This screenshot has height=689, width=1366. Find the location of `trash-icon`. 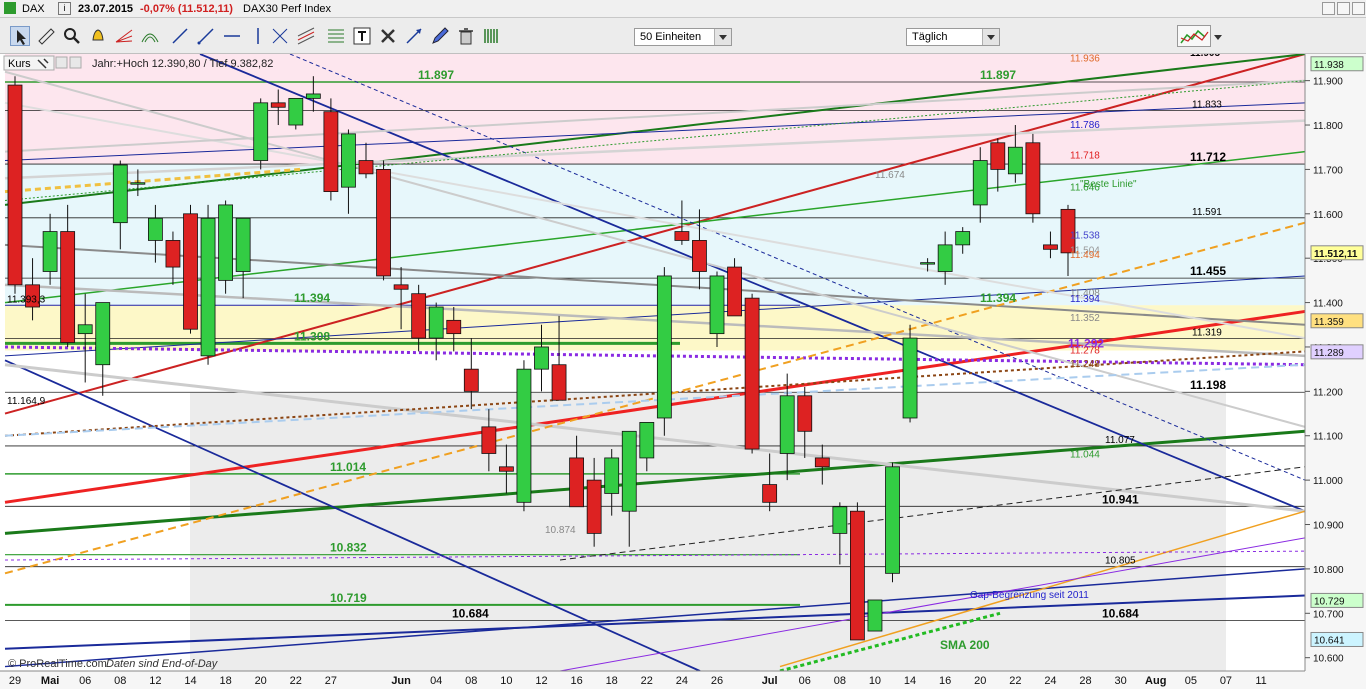

trash-icon is located at coordinates (466, 36).